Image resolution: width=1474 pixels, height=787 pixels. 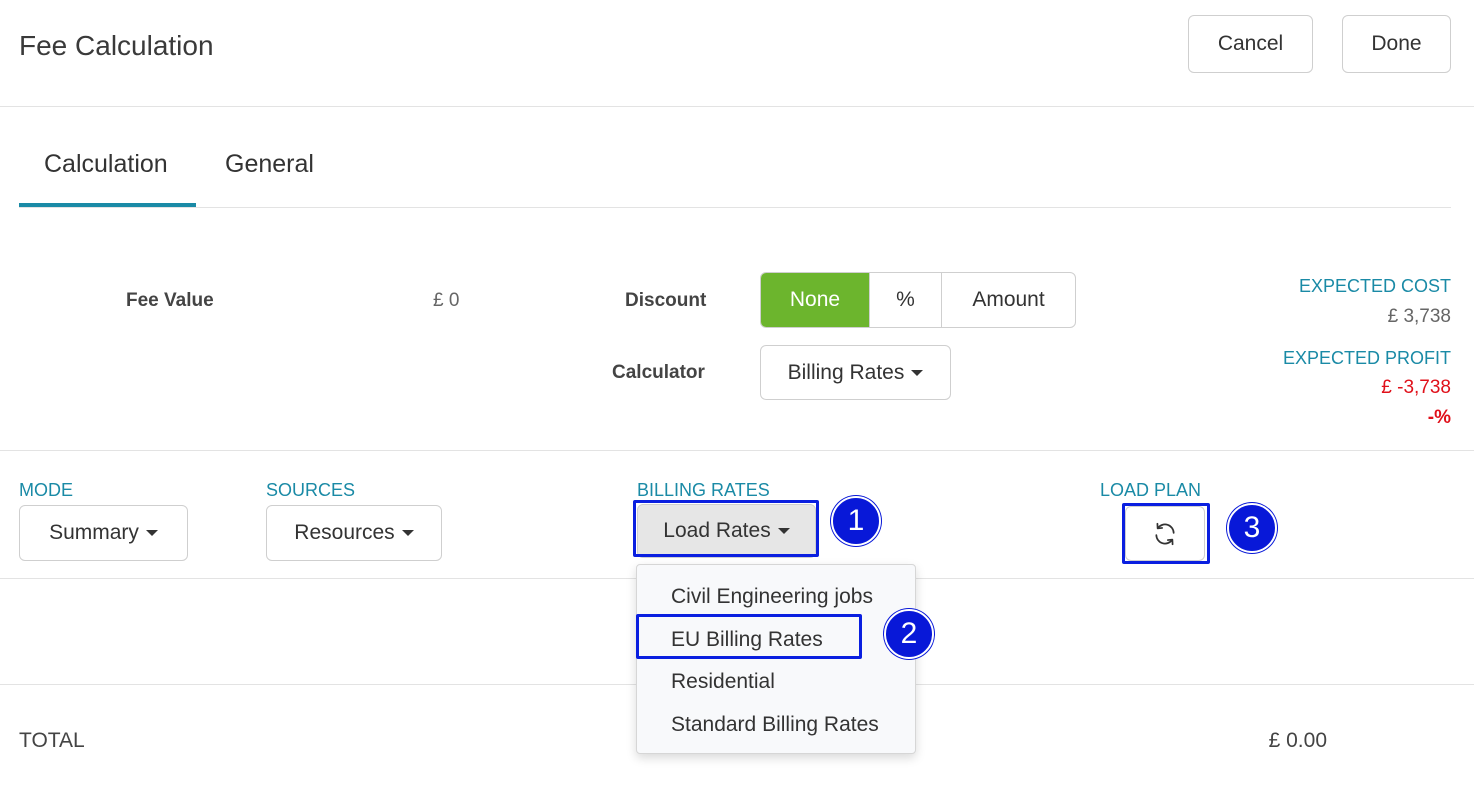 What do you see at coordinates (1151, 490) in the screenshot?
I see `load-plan-label: LOAD PLAN` at bounding box center [1151, 490].